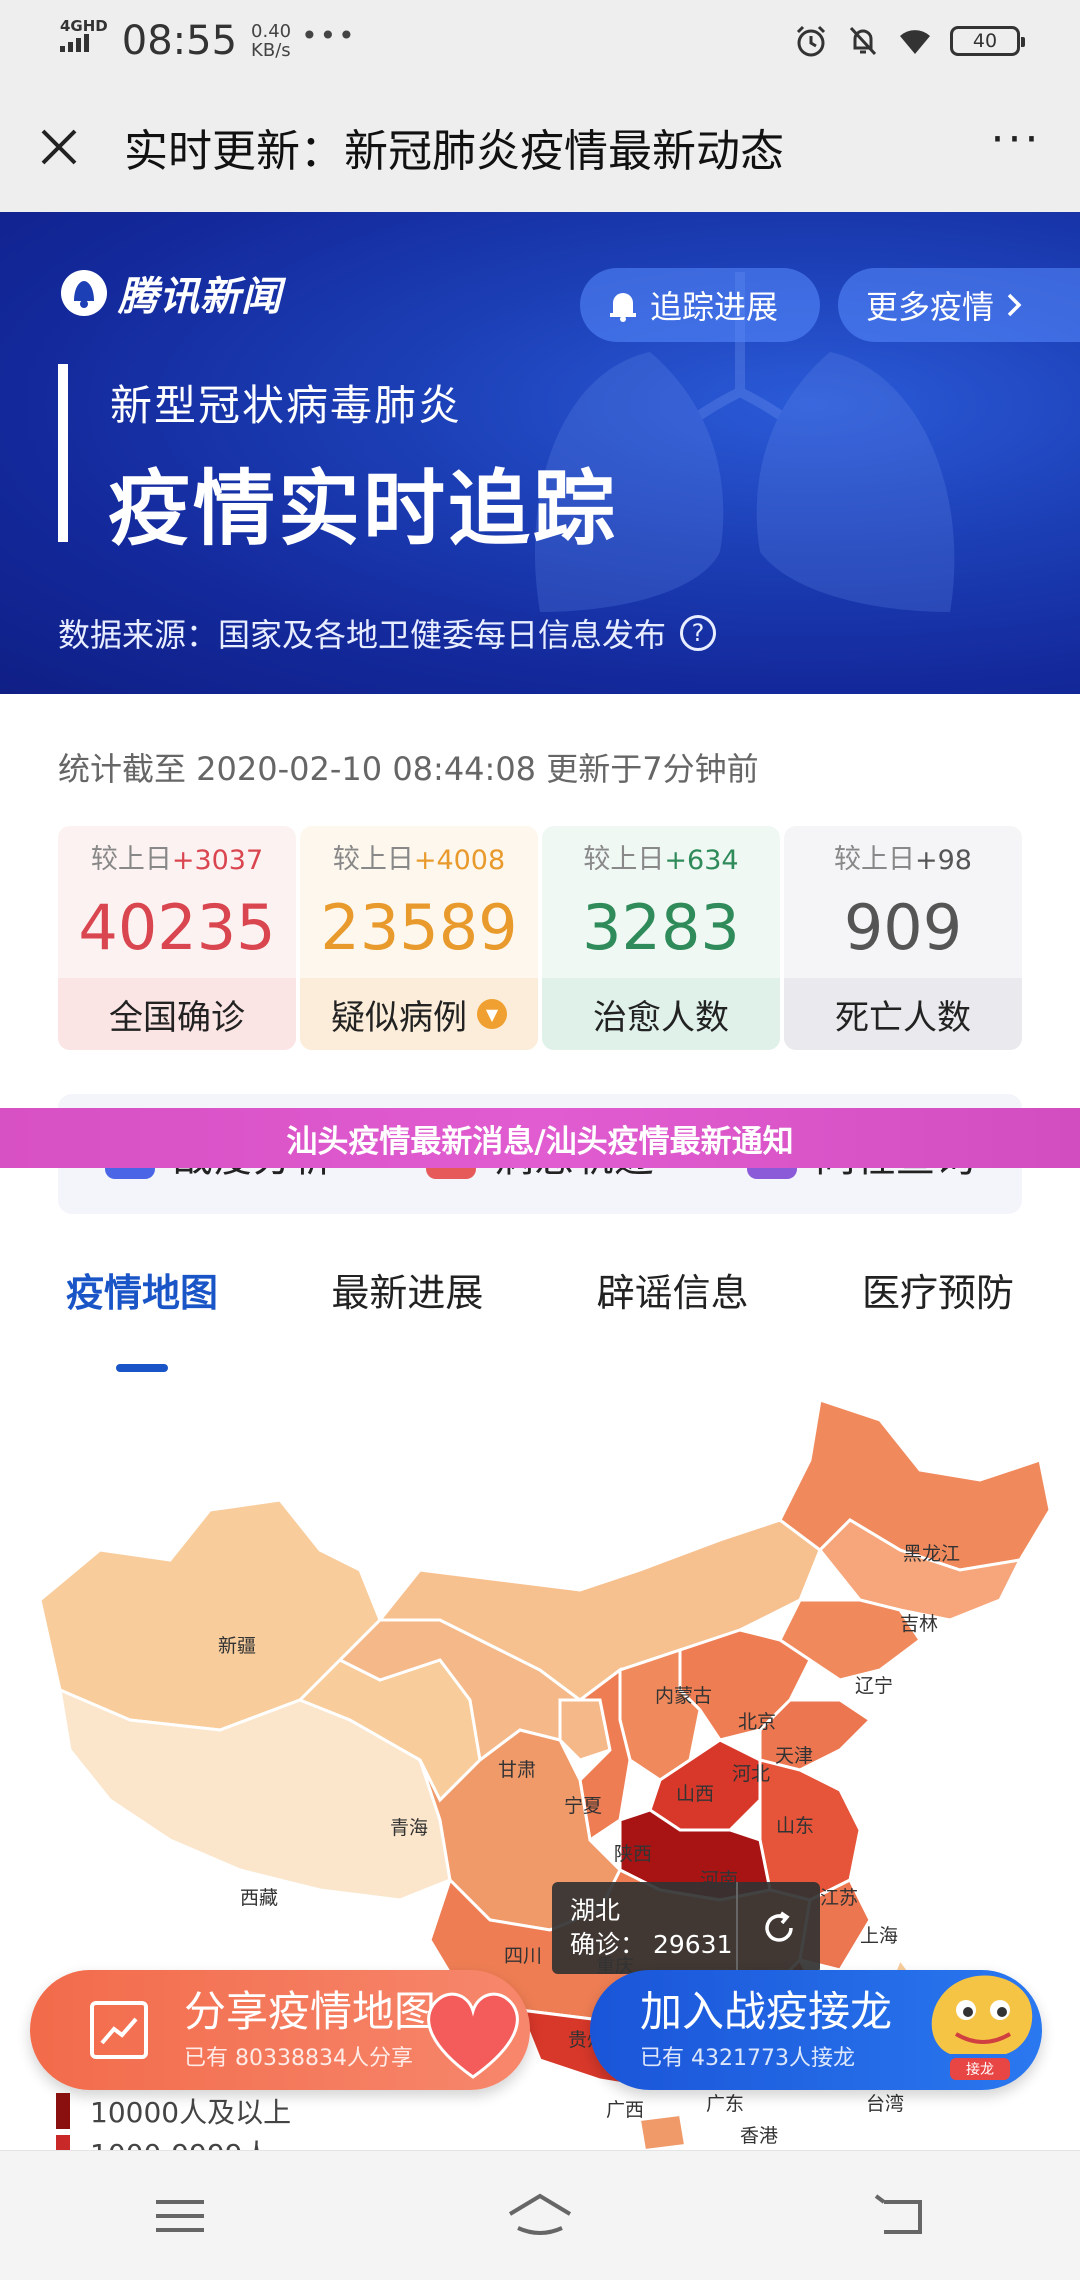  I want to click on stat-label: 全国确诊, so click(177, 1014).